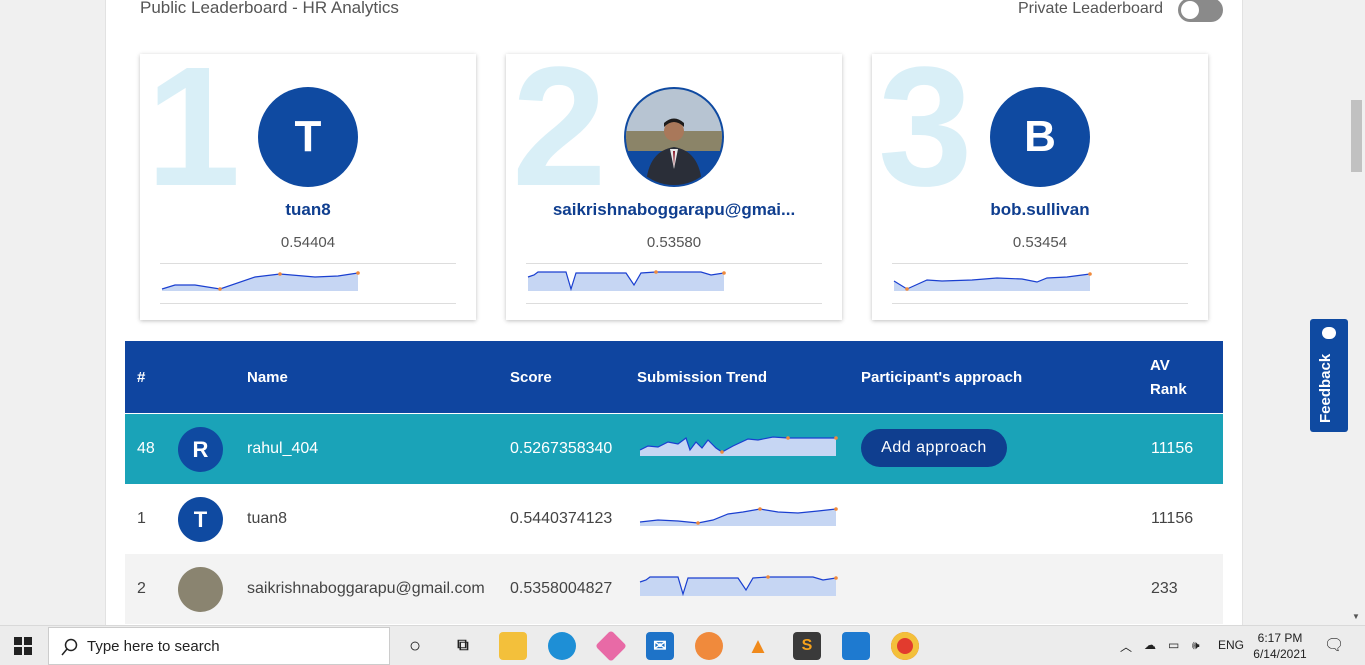 This screenshot has height=665, width=1365. Describe the element at coordinates (1329, 333) in the screenshot. I see `chat-bubble-icon` at that location.